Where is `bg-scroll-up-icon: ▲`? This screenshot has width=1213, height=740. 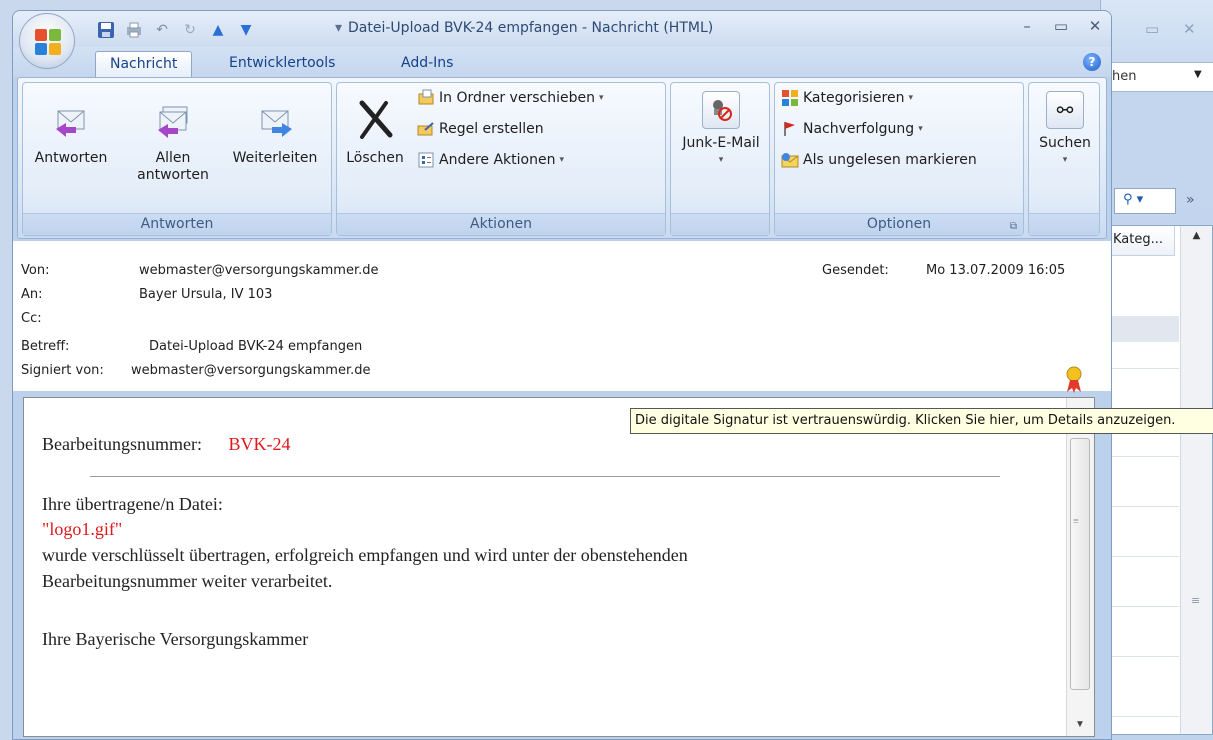 bg-scroll-up-icon: ▲ is located at coordinates (1196, 235).